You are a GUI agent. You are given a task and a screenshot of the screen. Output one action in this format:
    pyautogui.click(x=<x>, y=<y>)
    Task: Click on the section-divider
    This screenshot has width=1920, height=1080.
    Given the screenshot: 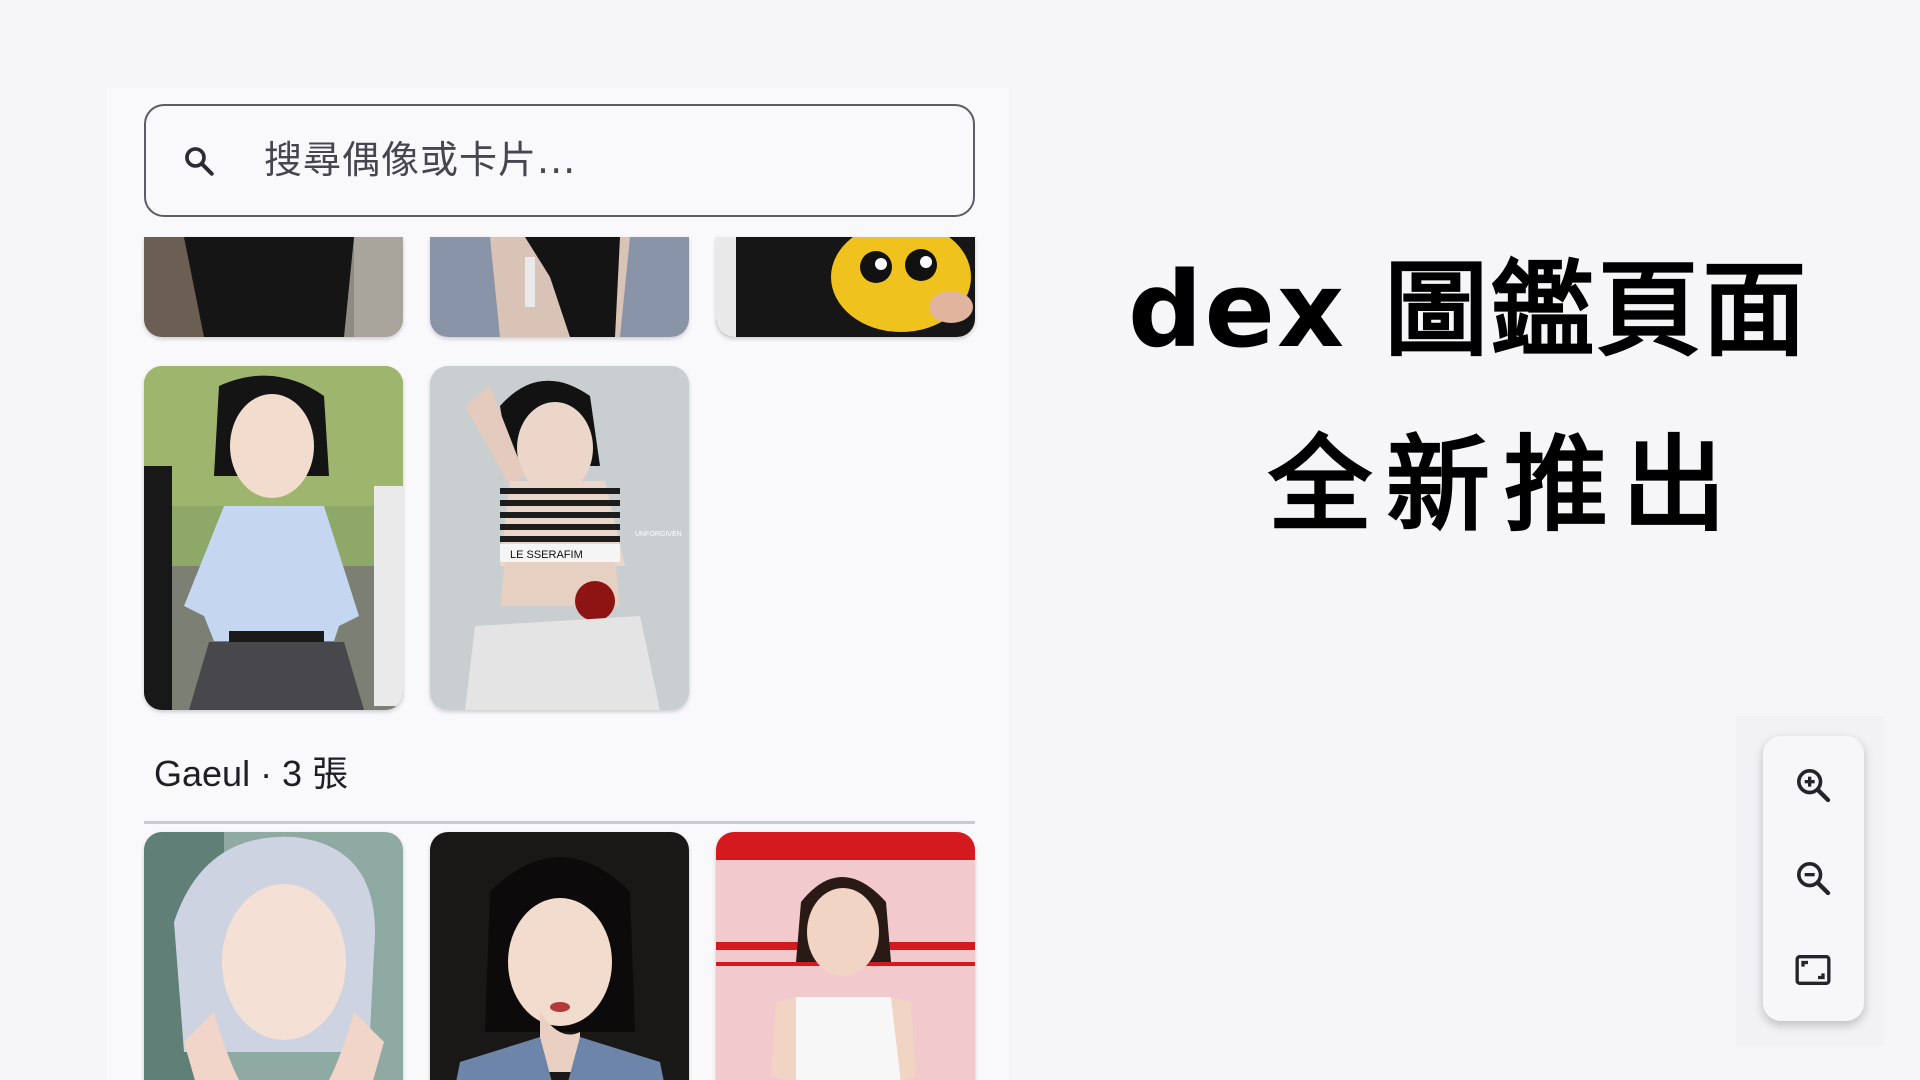 What is the action you would take?
    pyautogui.click(x=559, y=822)
    